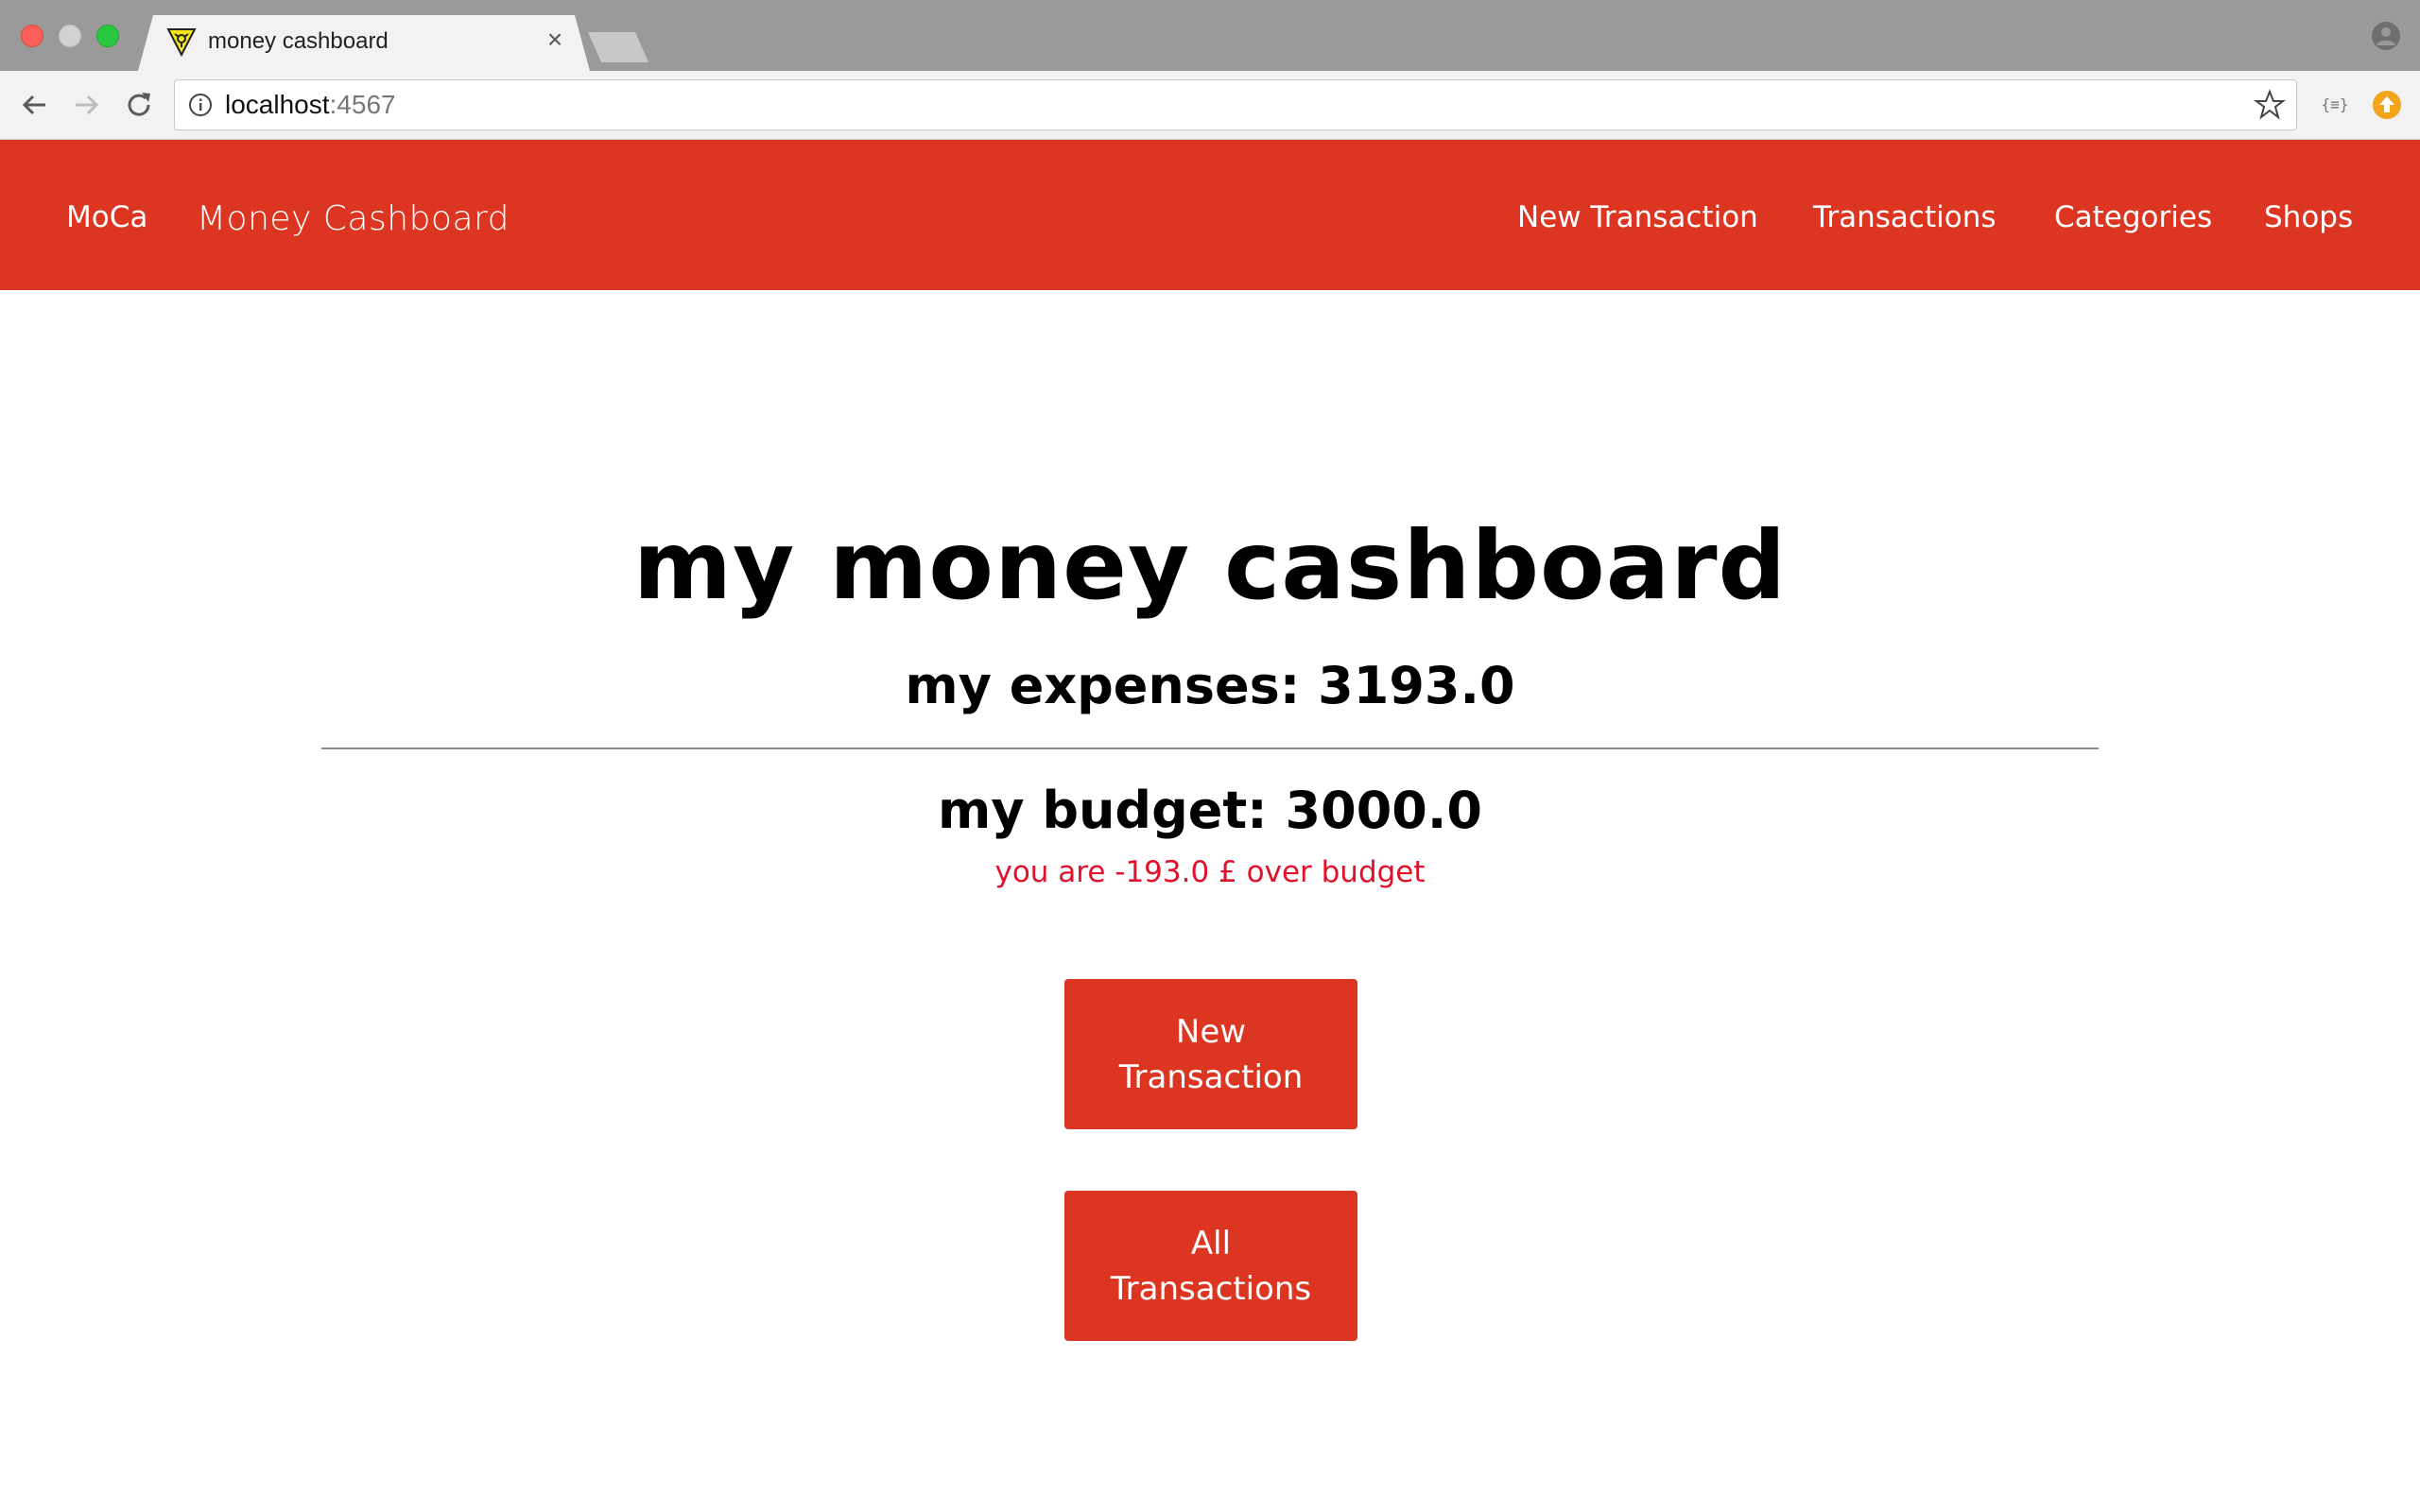 This screenshot has width=2420, height=1512. I want to click on nav-link-shops: Shops, so click(2308, 217).